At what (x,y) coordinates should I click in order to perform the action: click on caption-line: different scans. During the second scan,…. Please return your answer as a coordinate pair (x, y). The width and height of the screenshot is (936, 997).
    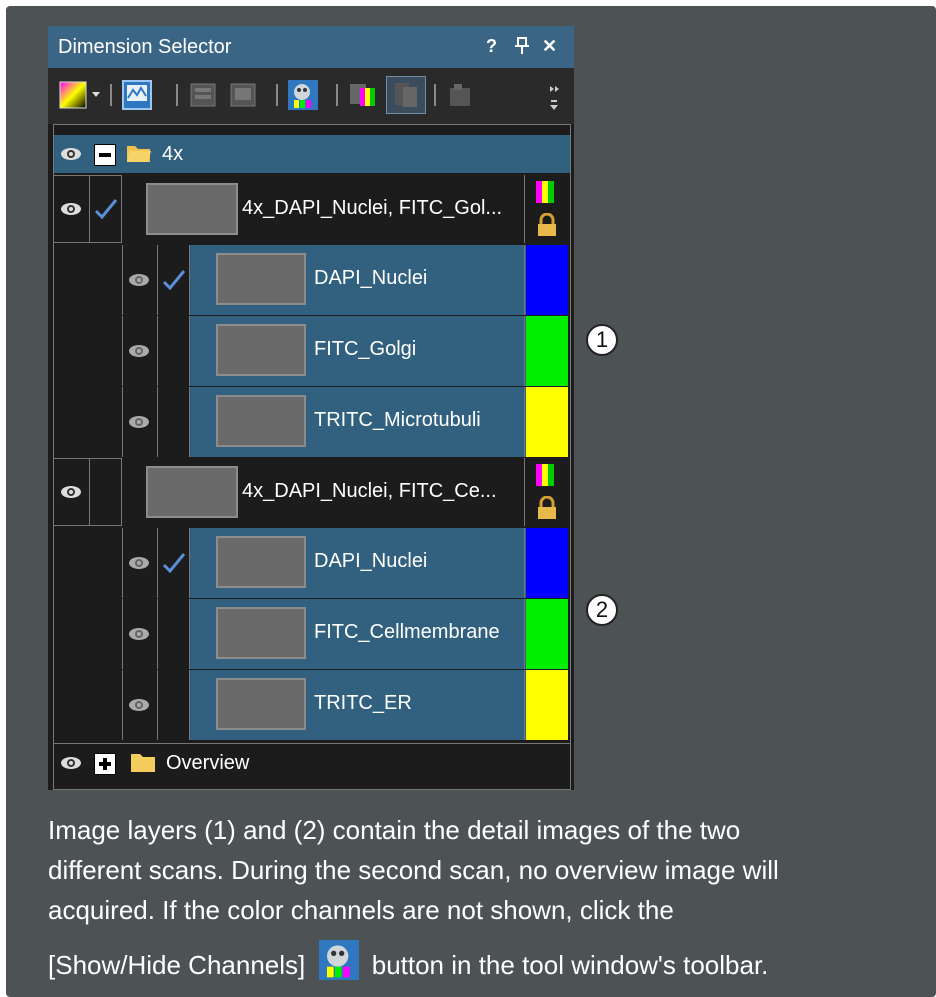
    Looking at the image, I should click on (413, 870).